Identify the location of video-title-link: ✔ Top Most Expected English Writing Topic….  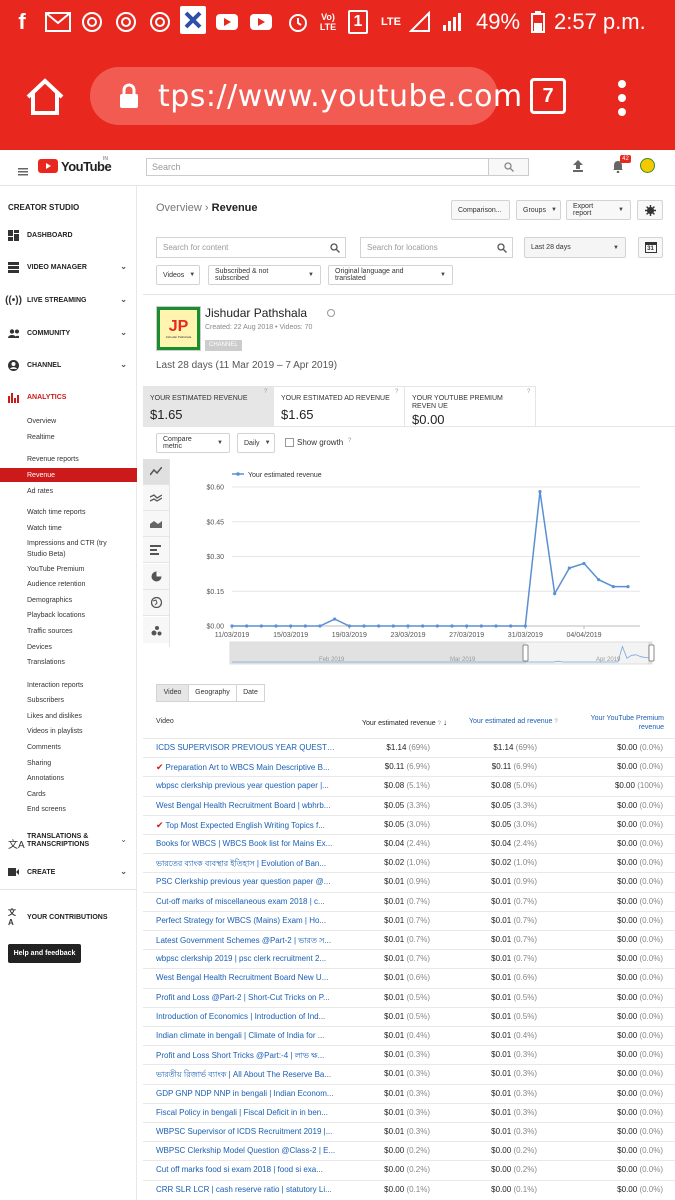
(246, 825).